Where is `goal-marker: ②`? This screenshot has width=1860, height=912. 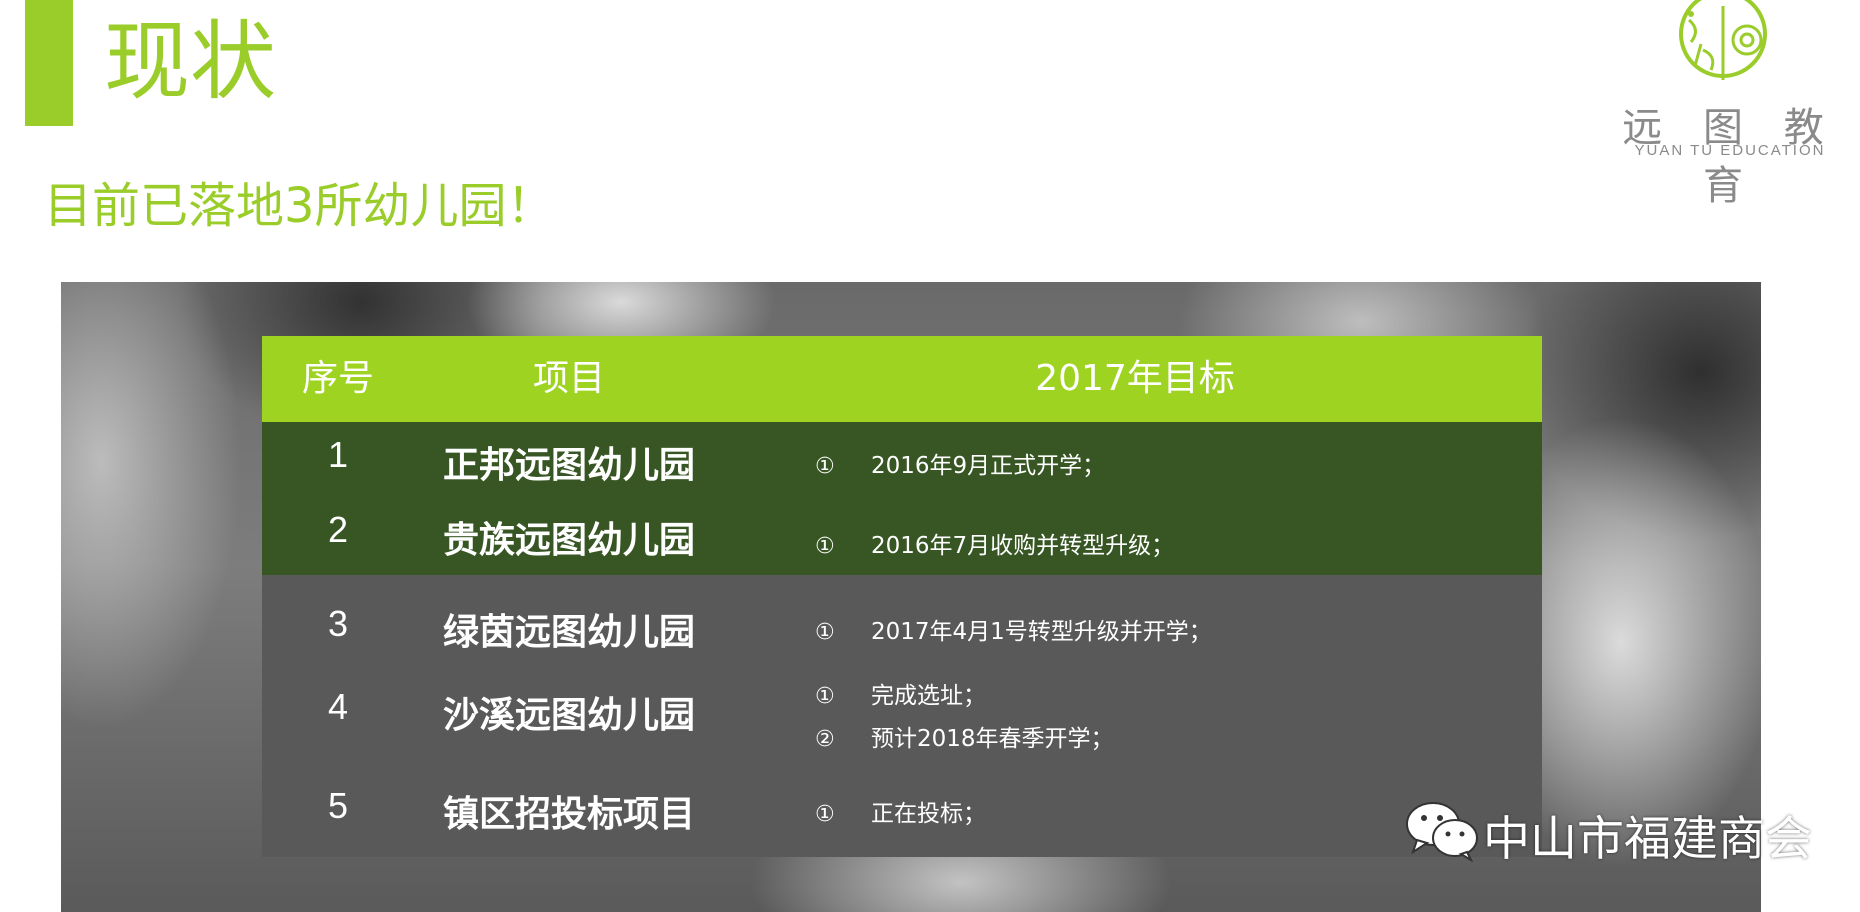
goal-marker: ② is located at coordinates (825, 739).